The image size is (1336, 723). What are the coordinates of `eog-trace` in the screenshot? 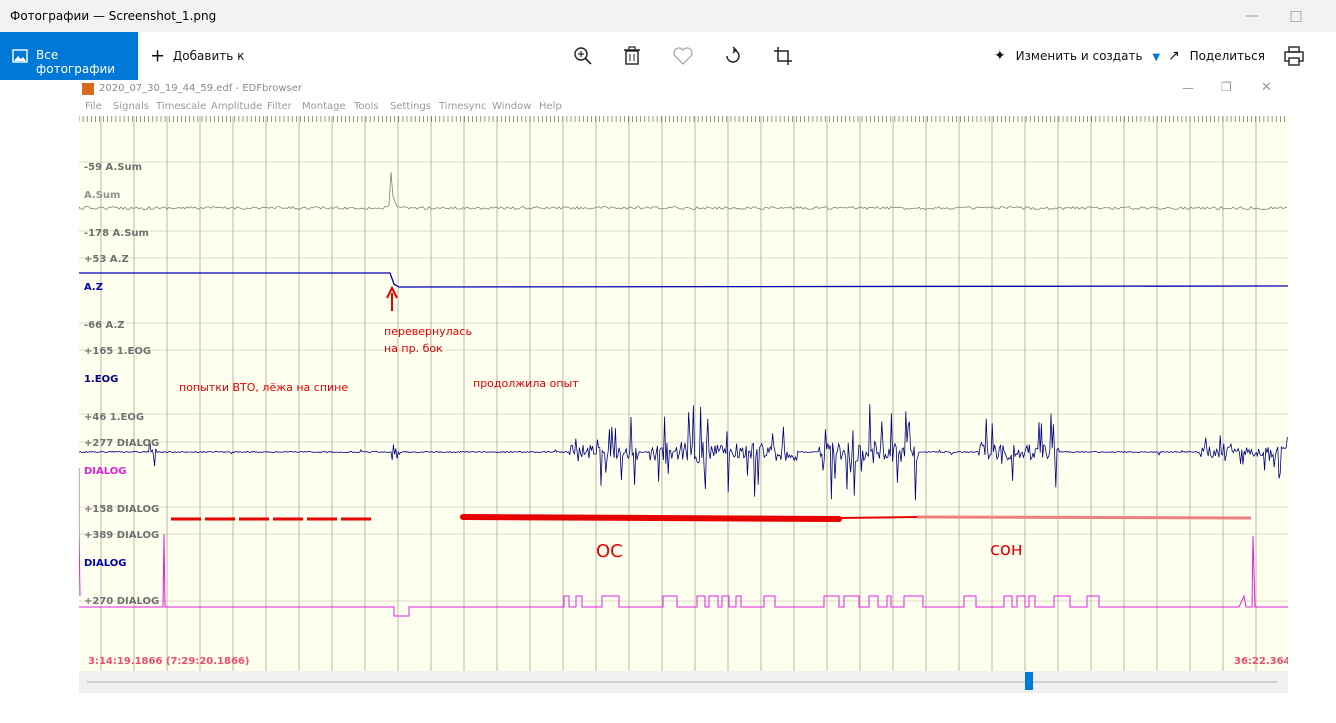 It's located at (683, 452).